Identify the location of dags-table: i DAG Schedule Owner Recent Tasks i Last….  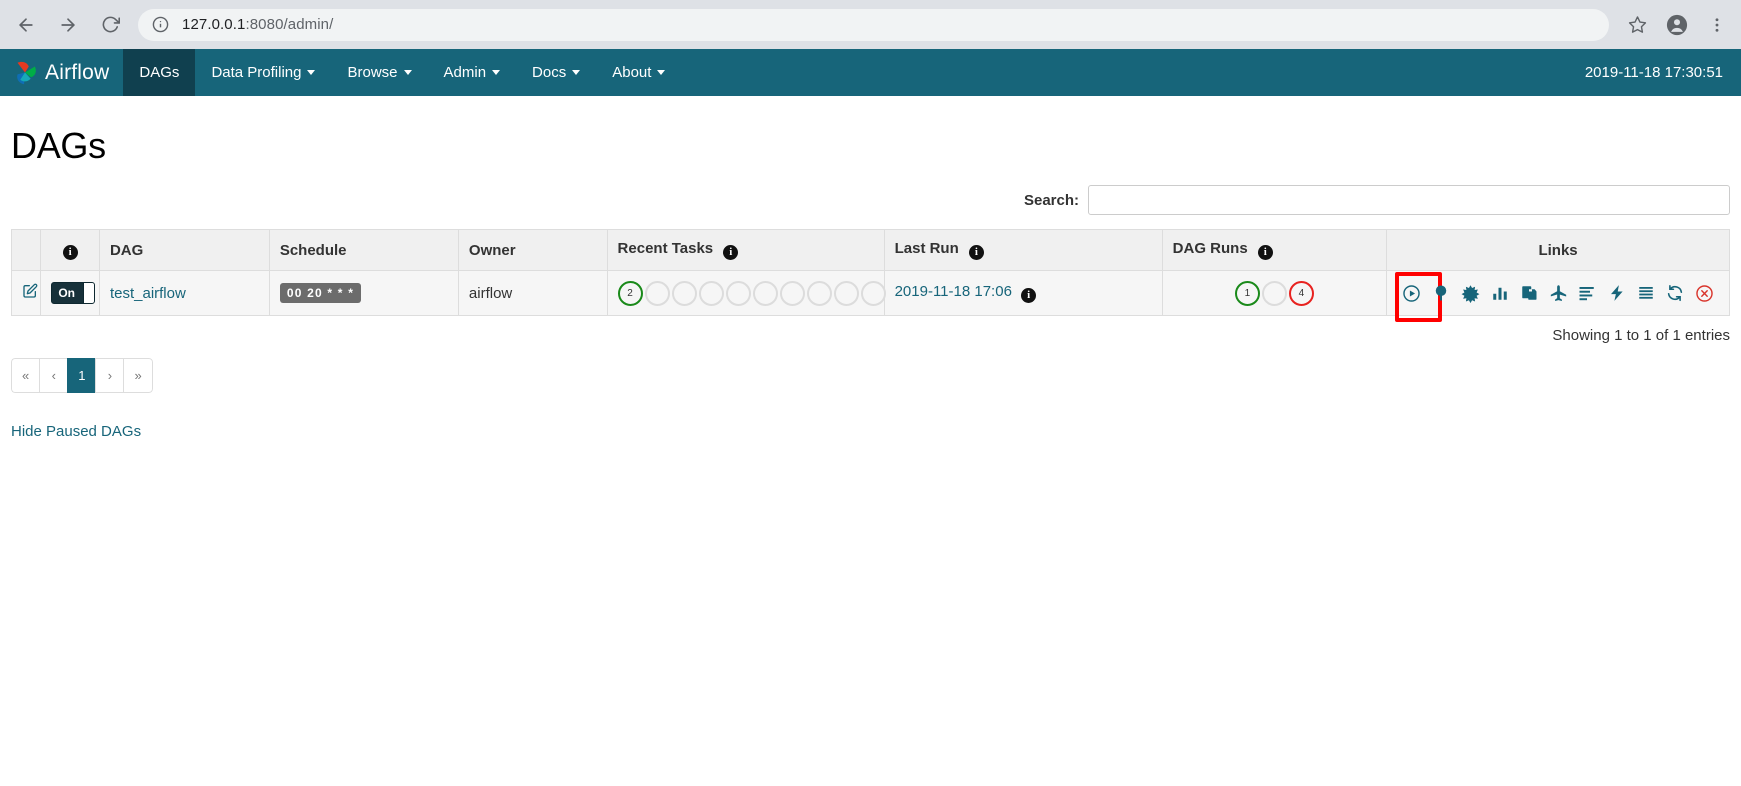
(870, 275).